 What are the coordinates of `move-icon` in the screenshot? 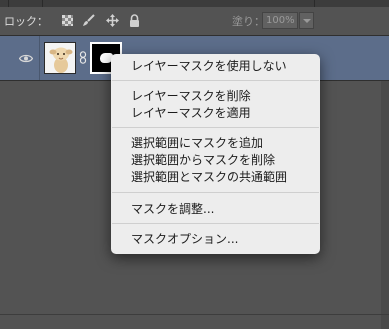 It's located at (112, 20).